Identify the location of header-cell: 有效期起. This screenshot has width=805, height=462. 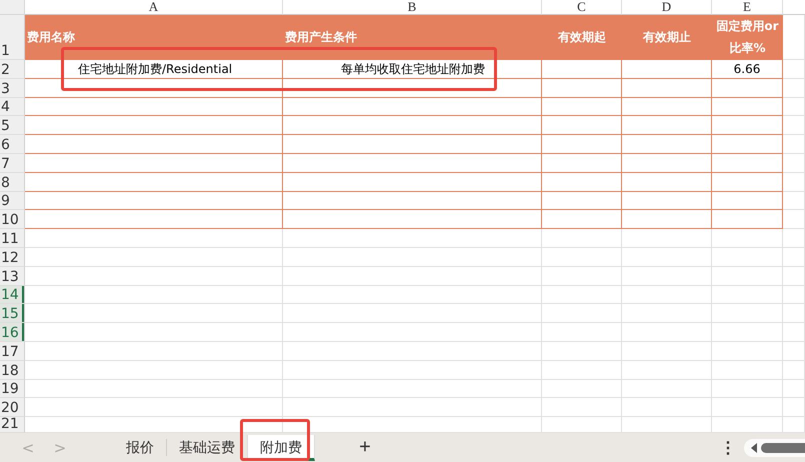
(582, 37).